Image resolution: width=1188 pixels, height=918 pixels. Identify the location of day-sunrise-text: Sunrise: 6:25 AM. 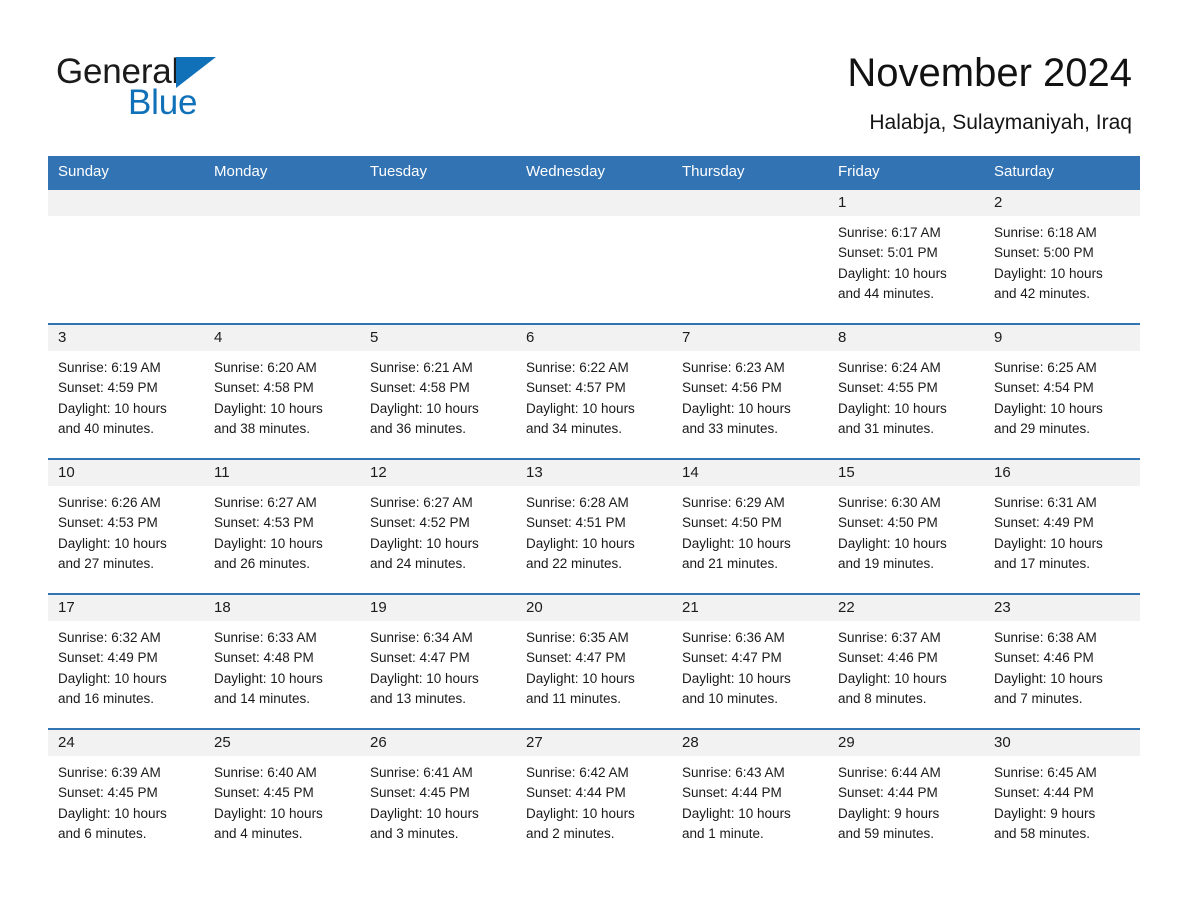
(1045, 367).